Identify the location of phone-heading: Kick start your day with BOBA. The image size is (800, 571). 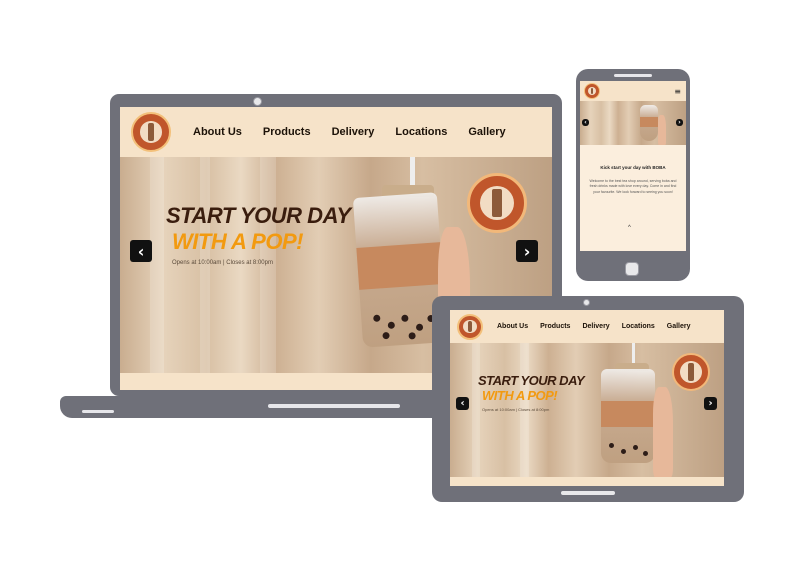
(633, 167).